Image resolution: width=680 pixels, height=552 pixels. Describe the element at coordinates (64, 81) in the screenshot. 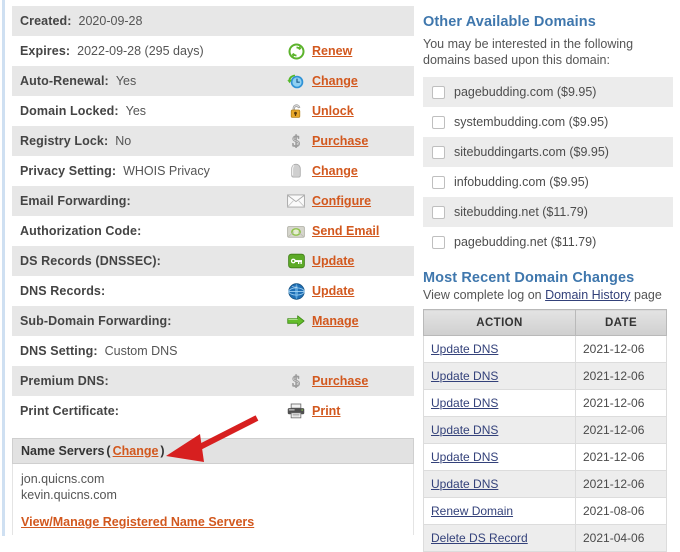

I see `info-row-label: Auto-Renewal:` at that location.